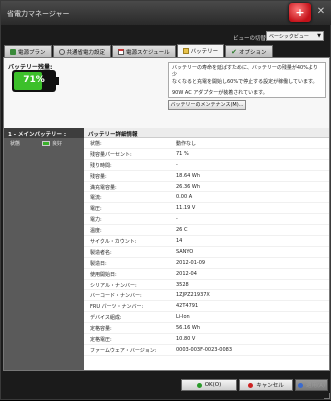 This screenshot has width=331, height=401. What do you see at coordinates (206, 198) in the screenshot?
I see `table-row: 電流: 0.00 A` at bounding box center [206, 198].